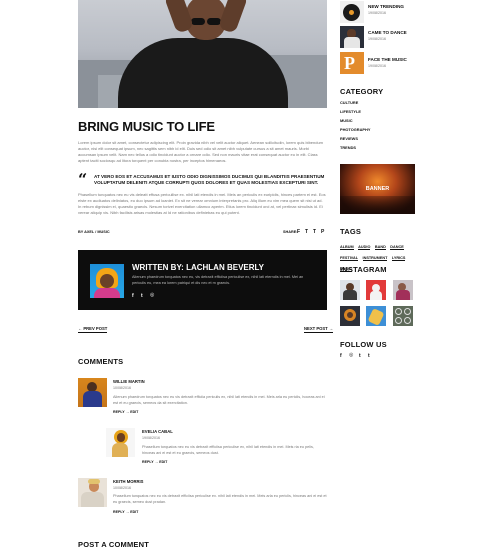 This screenshot has height=550, width=493. What do you see at coordinates (349, 258) in the screenshot?
I see `tag-item: FESTIVAL` at bounding box center [349, 258].